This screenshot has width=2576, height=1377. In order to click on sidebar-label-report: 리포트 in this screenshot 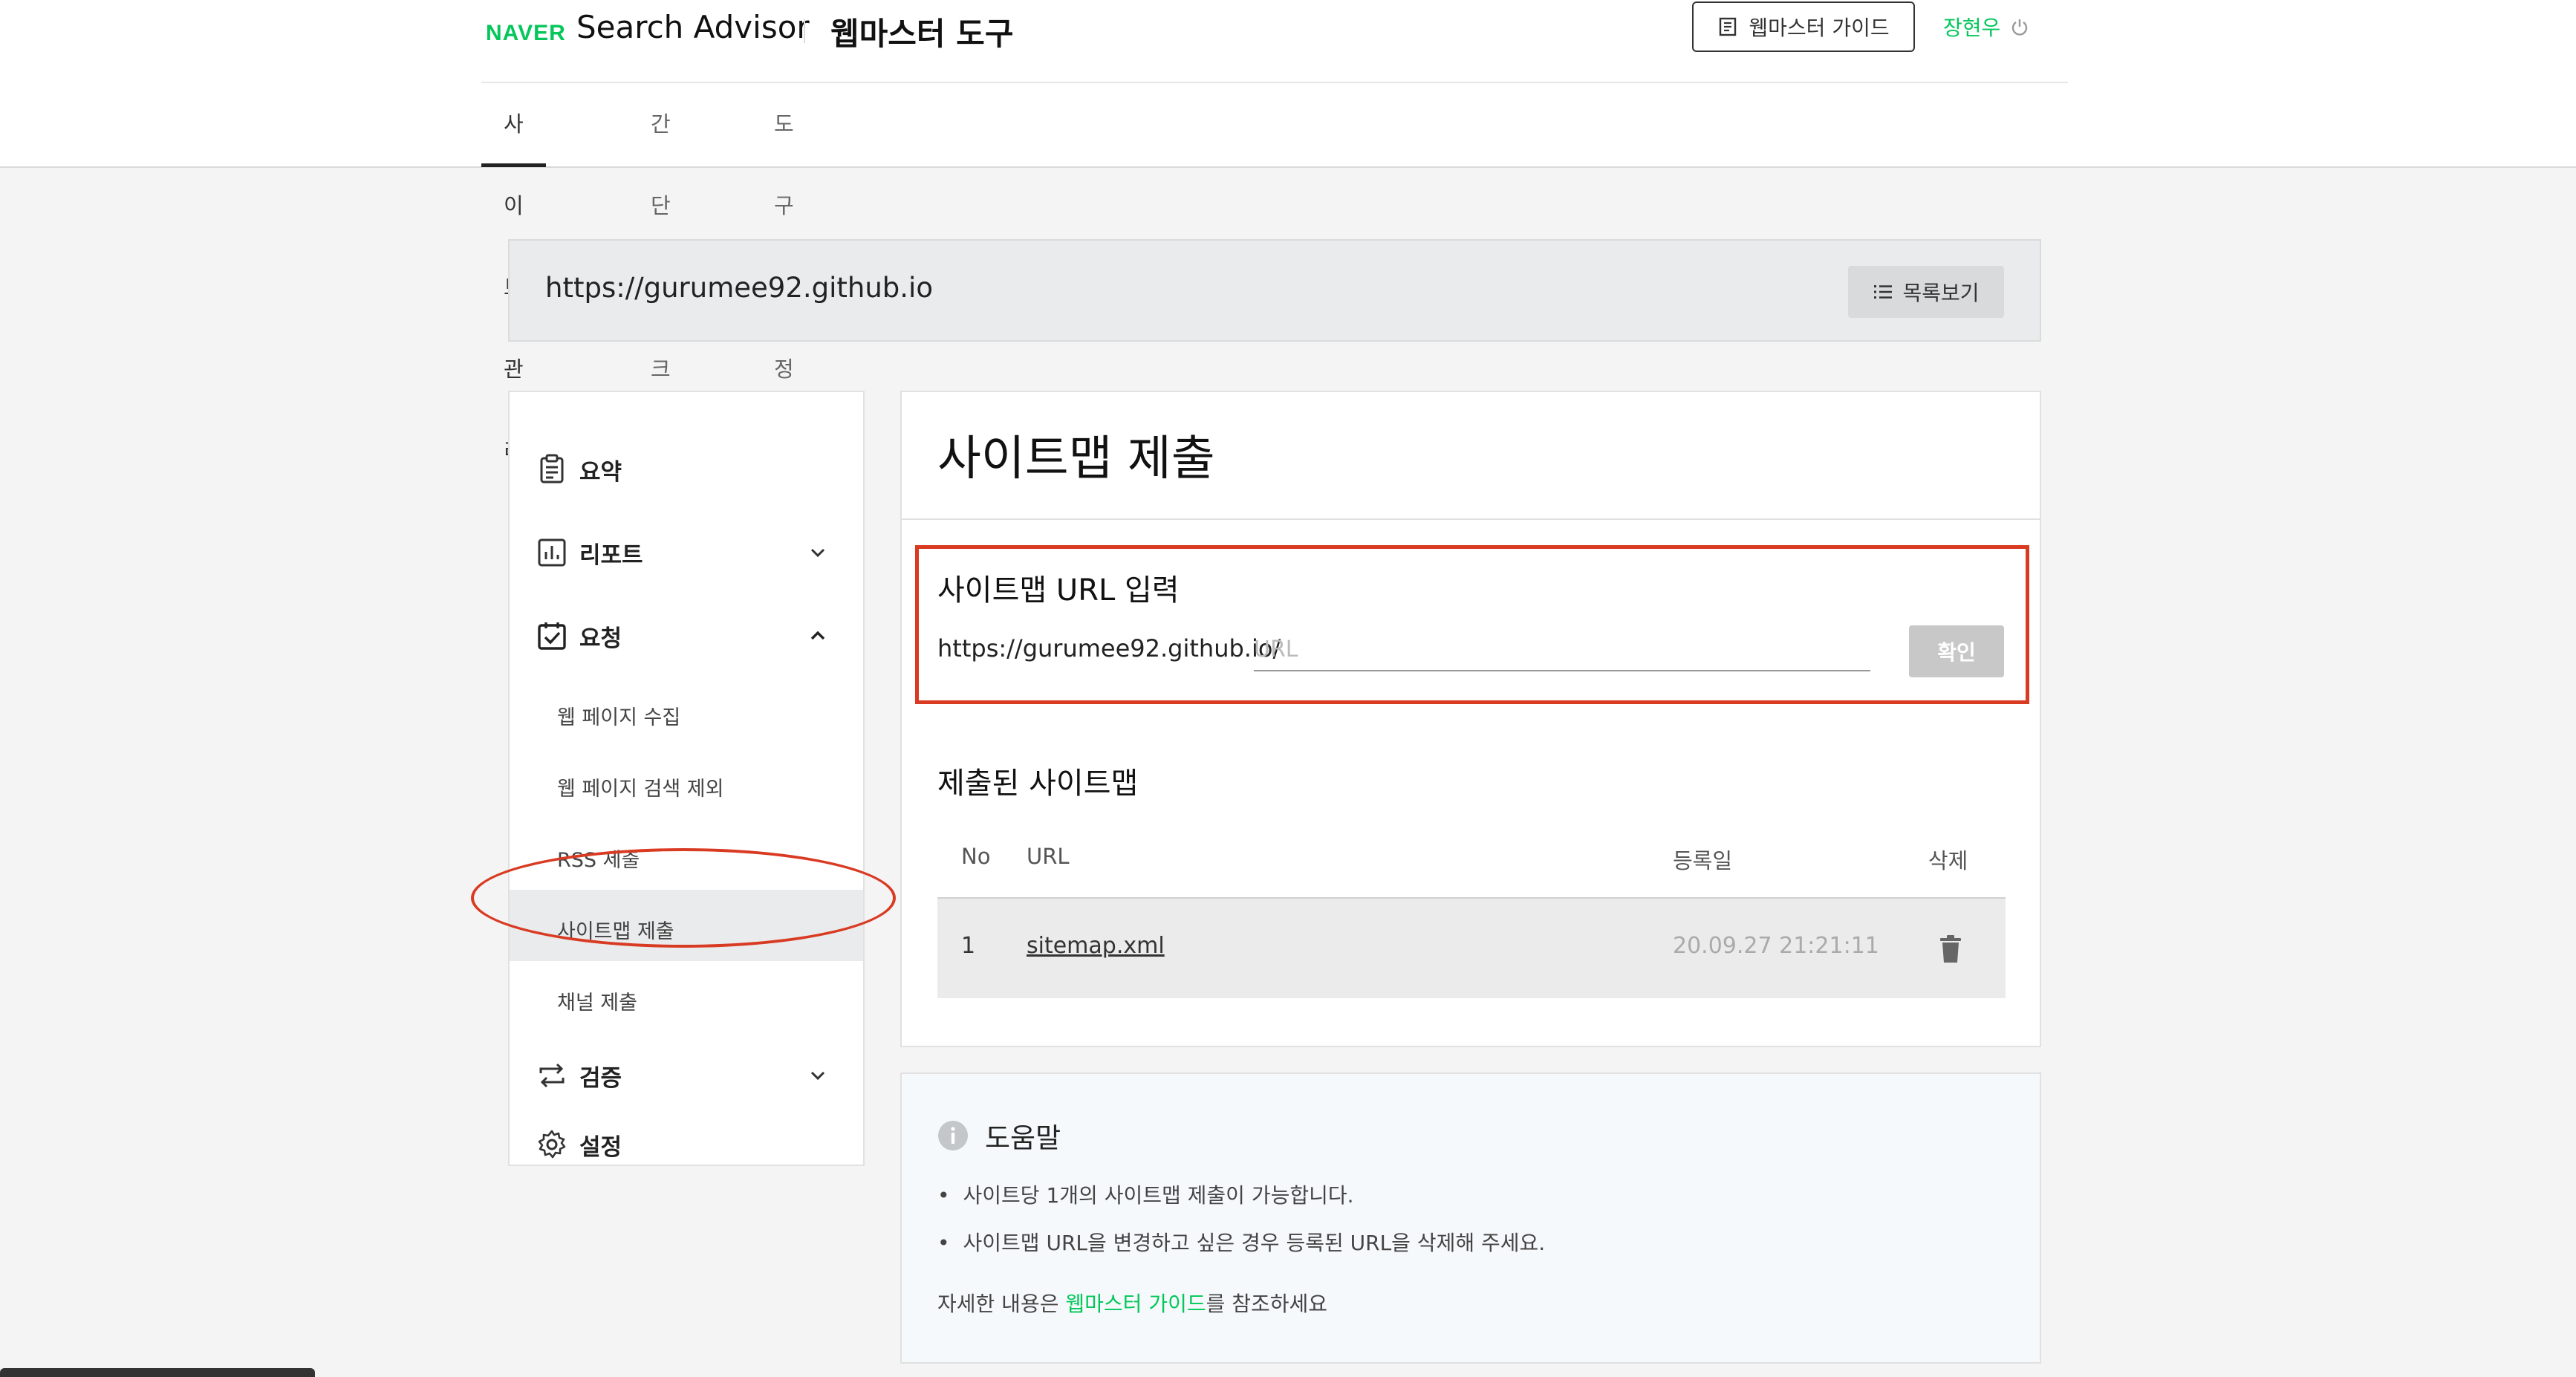, I will do `click(611, 555)`.